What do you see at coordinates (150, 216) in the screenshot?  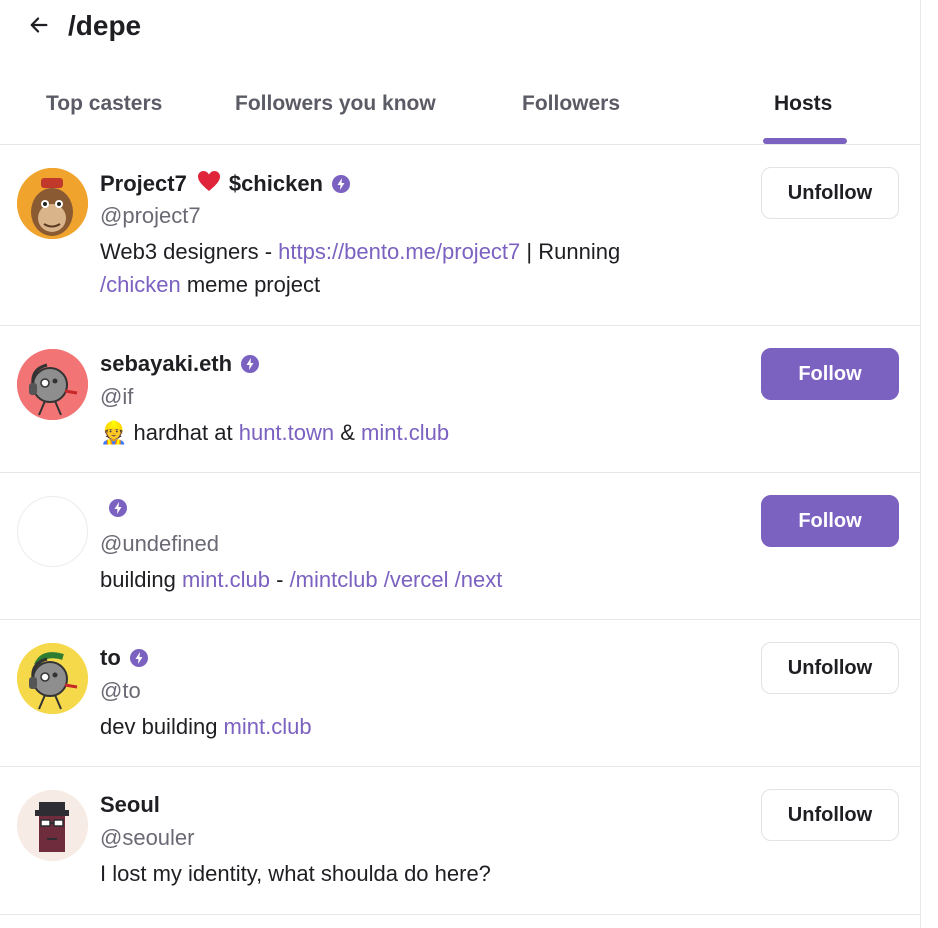 I see `user-handle: @project7` at bounding box center [150, 216].